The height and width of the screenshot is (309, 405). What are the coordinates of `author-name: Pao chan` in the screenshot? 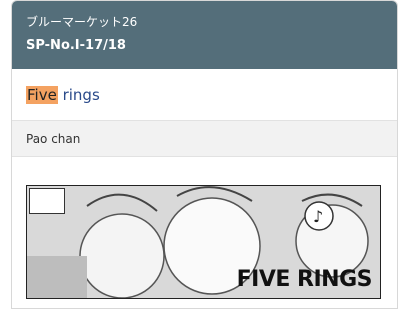 It's located at (53, 138).